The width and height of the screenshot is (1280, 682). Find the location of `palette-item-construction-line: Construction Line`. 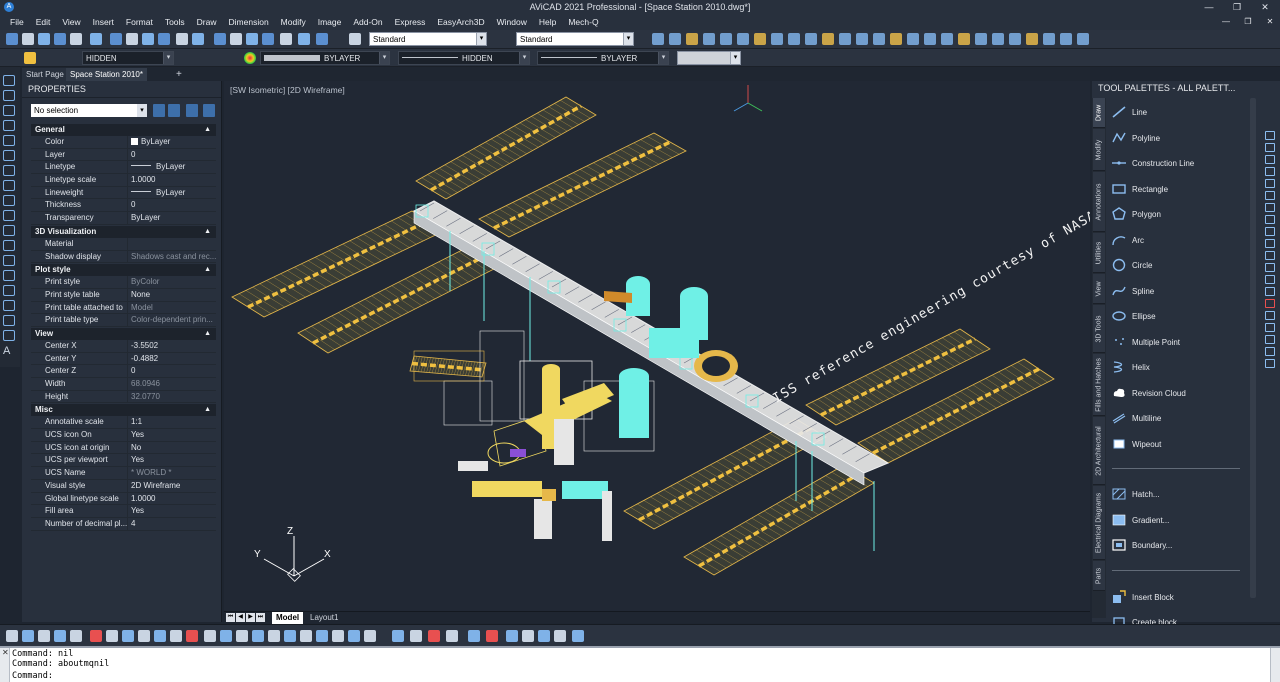

palette-item-construction-line: Construction Line is located at coordinates (1179, 163).